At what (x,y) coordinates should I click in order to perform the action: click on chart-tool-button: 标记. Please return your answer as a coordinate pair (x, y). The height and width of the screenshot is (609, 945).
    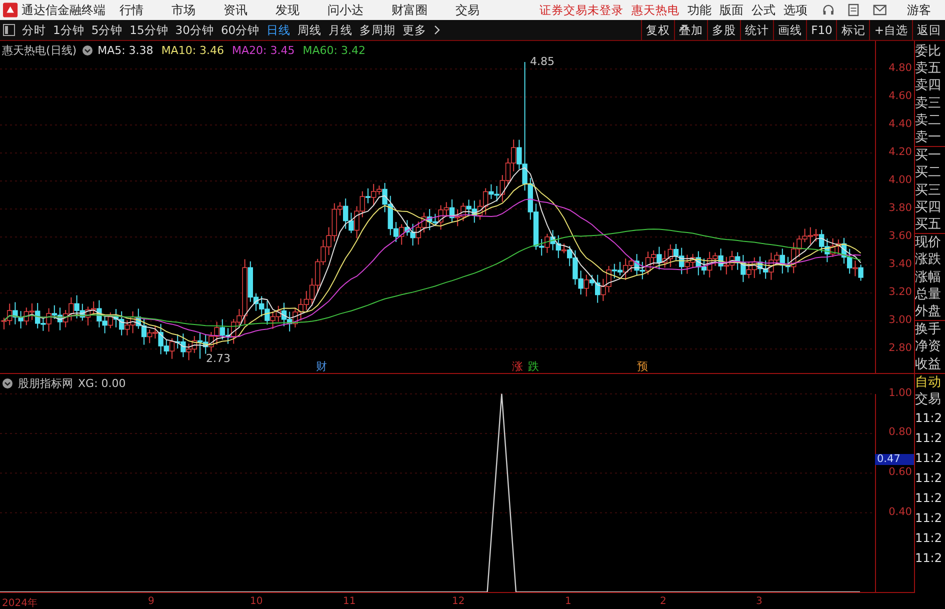
    Looking at the image, I should click on (853, 30).